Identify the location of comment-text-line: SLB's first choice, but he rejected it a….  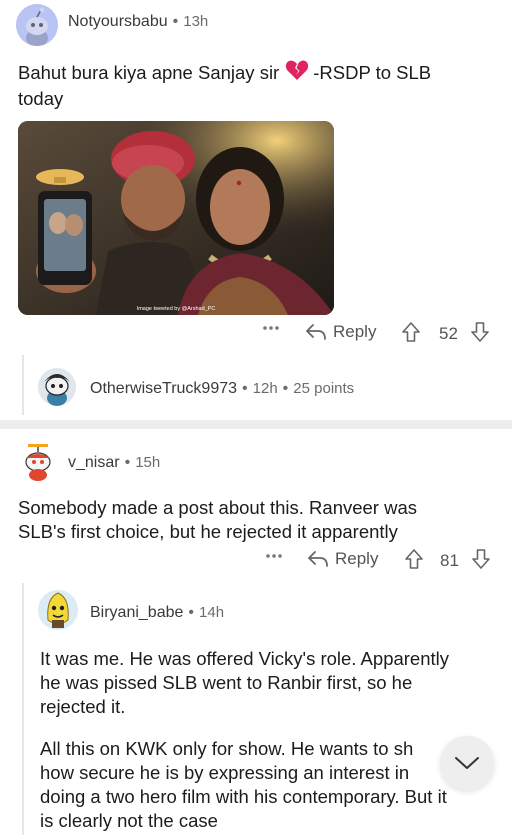
(208, 531).